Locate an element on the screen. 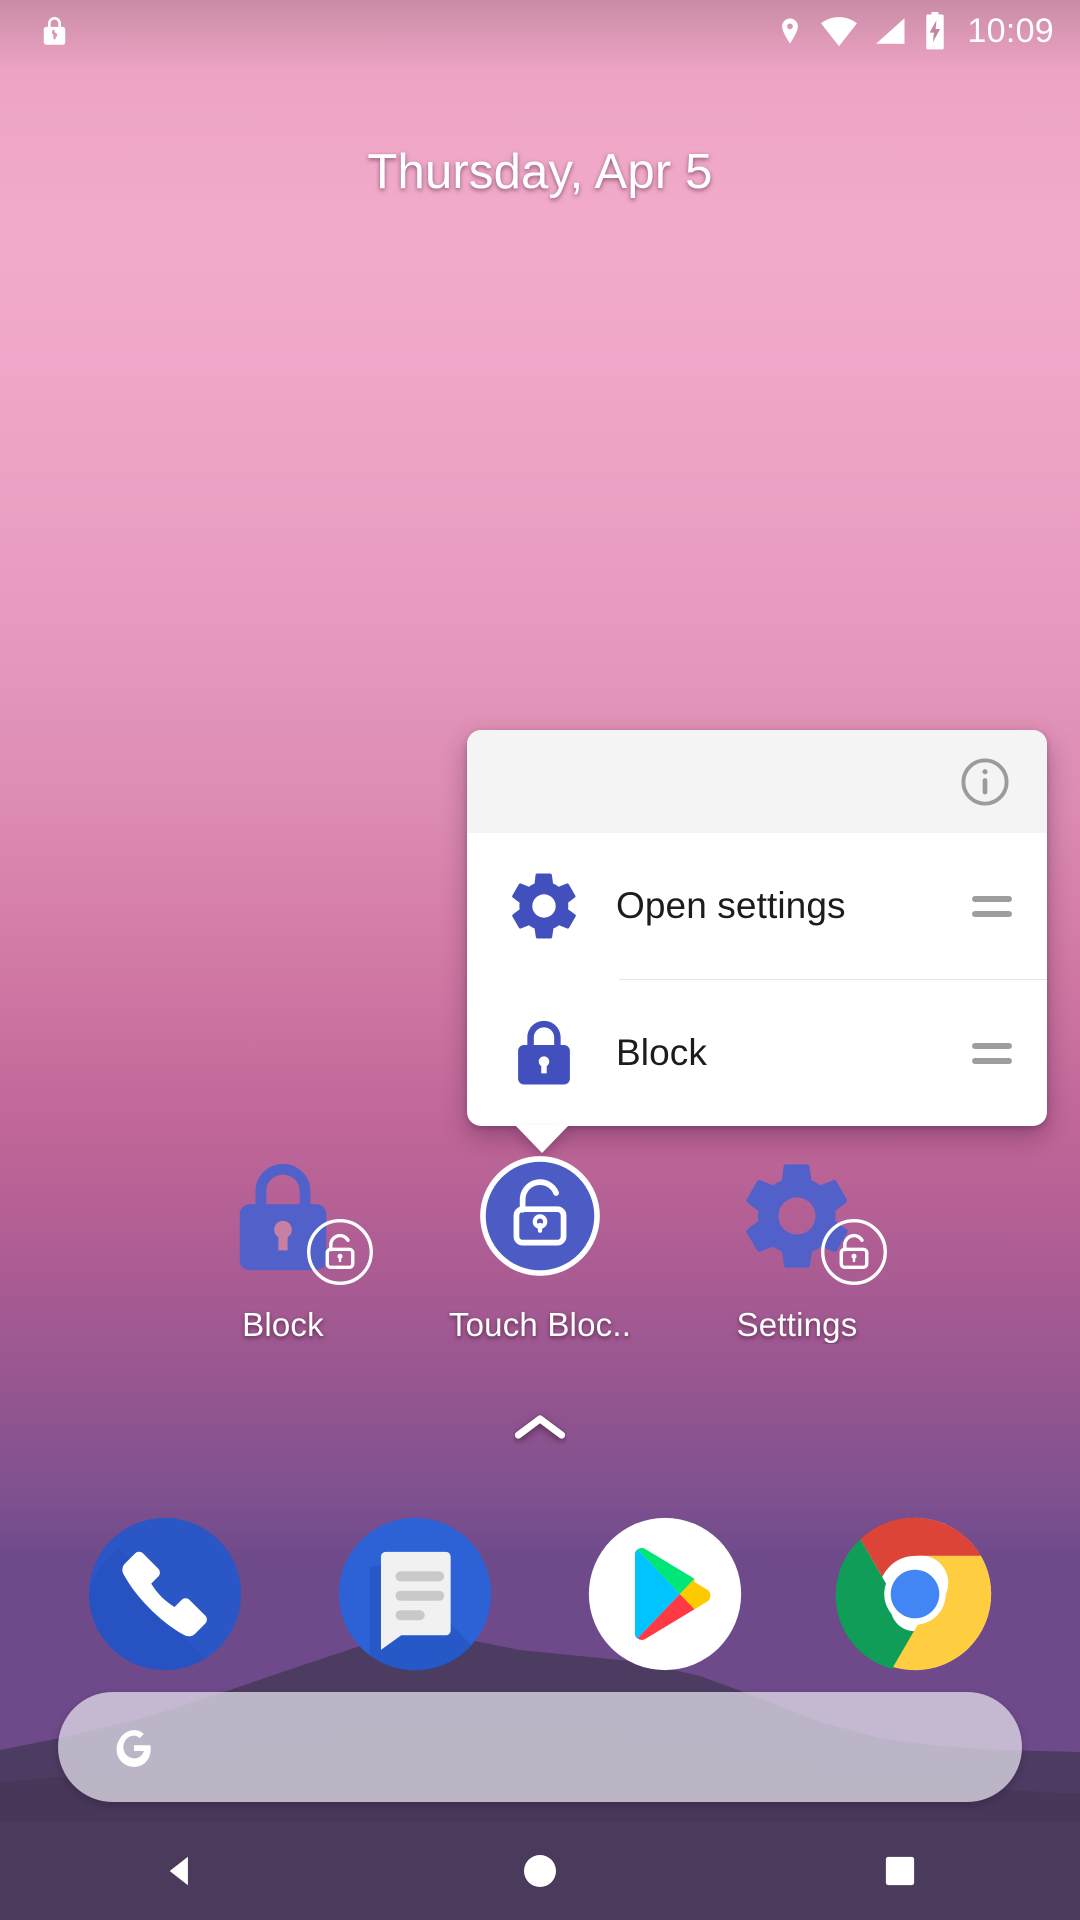 This screenshot has height=1920, width=1080. lock-closed-icon is located at coordinates (544, 1053).